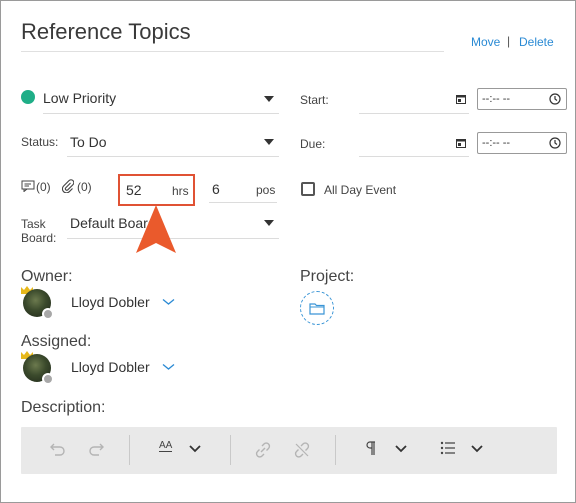 The height and width of the screenshot is (503, 576). I want to click on due-calendar-icon, so click(461, 143).